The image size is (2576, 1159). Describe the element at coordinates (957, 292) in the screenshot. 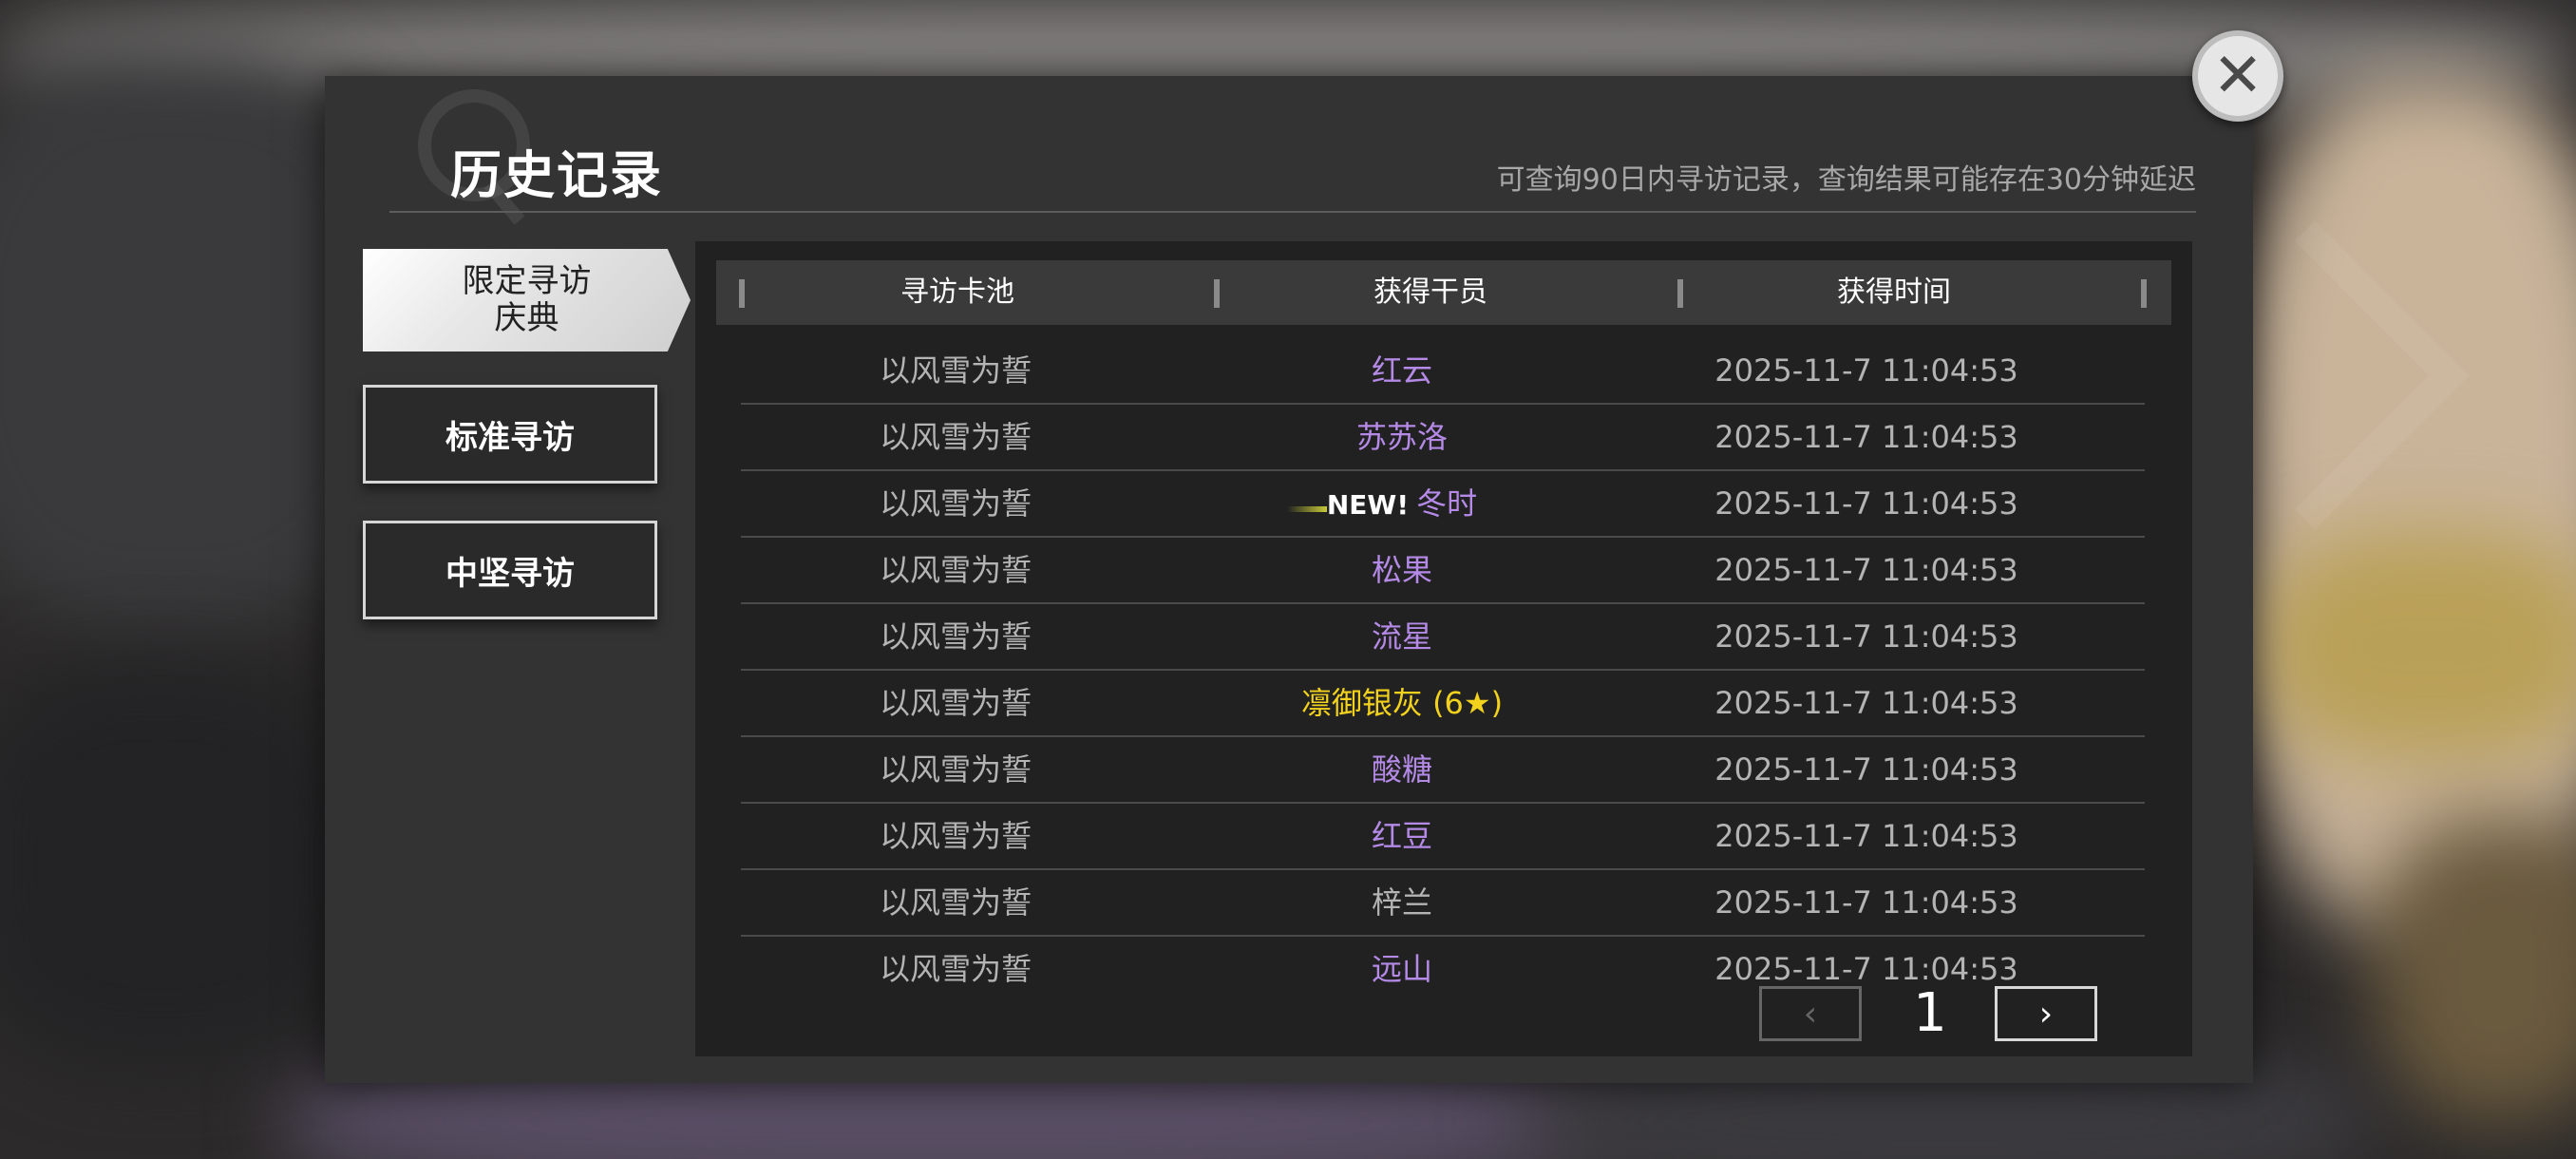

I see `column-header-pool: 寻访卡池` at that location.